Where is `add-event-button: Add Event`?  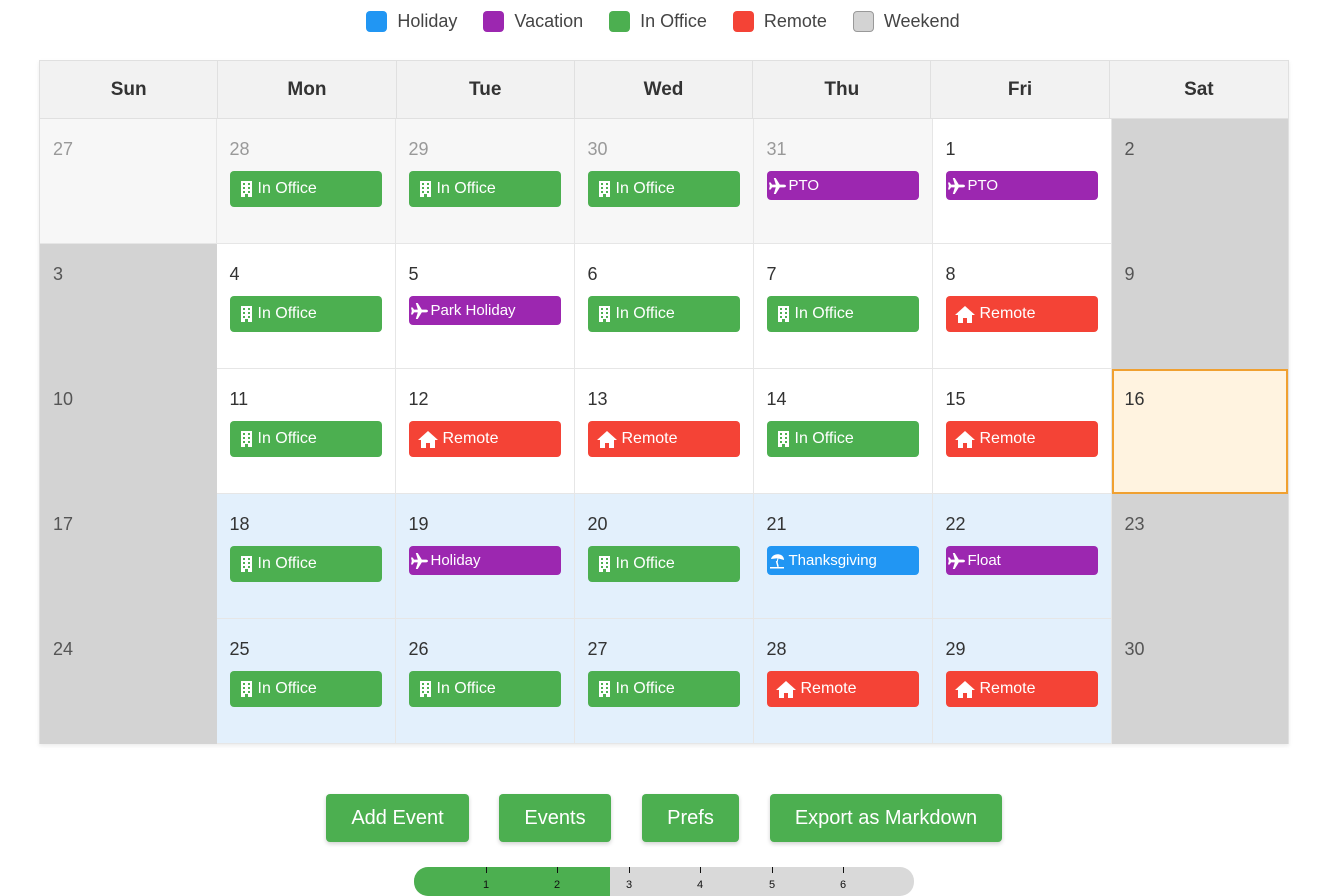 add-event-button: Add Event is located at coordinates (397, 818).